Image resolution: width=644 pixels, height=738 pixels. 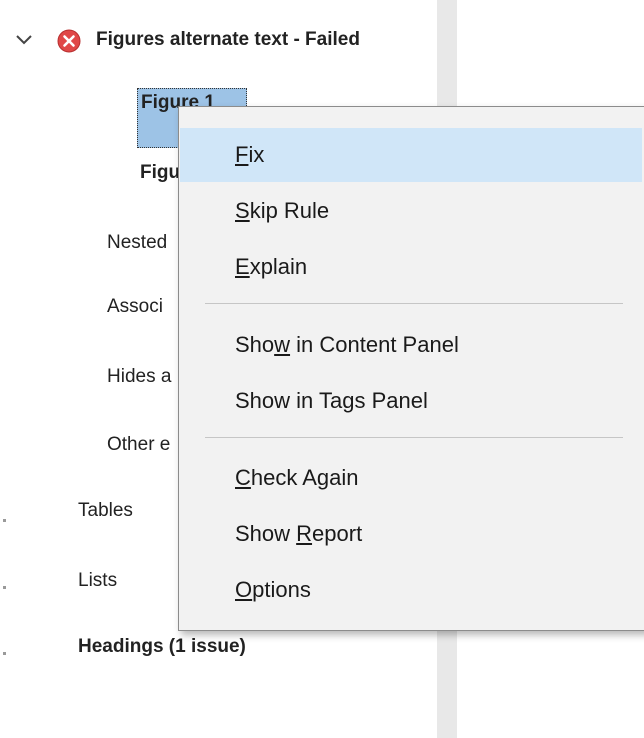 What do you see at coordinates (411, 211) in the screenshot?
I see `menu-item-skip-rule: Skip Rule` at bounding box center [411, 211].